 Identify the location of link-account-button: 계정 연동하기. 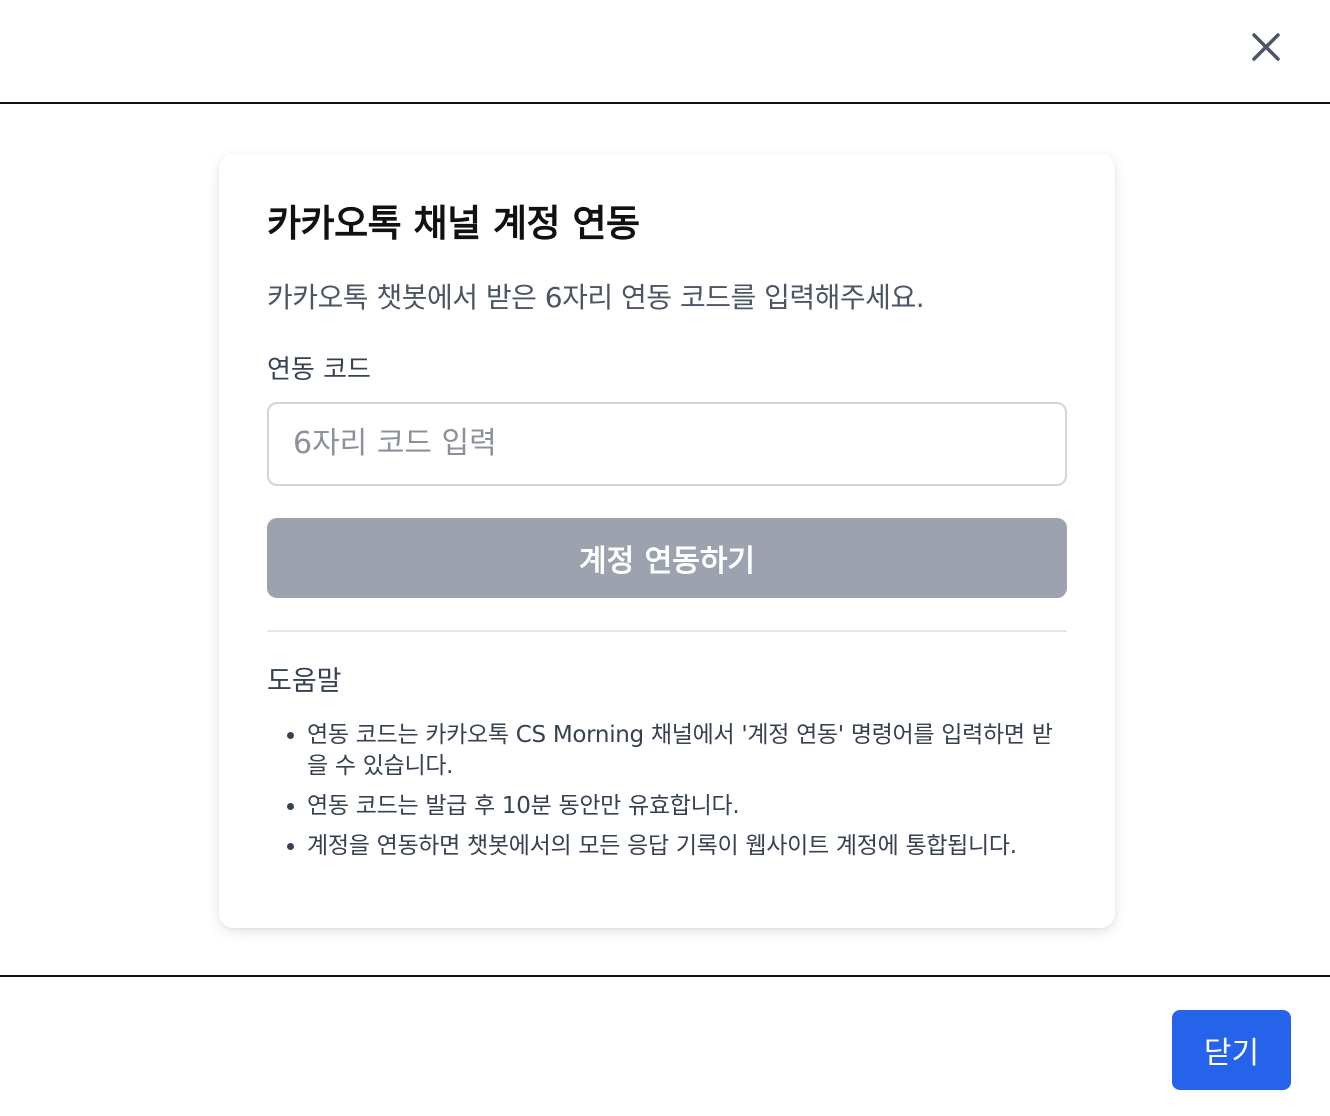
(667, 557).